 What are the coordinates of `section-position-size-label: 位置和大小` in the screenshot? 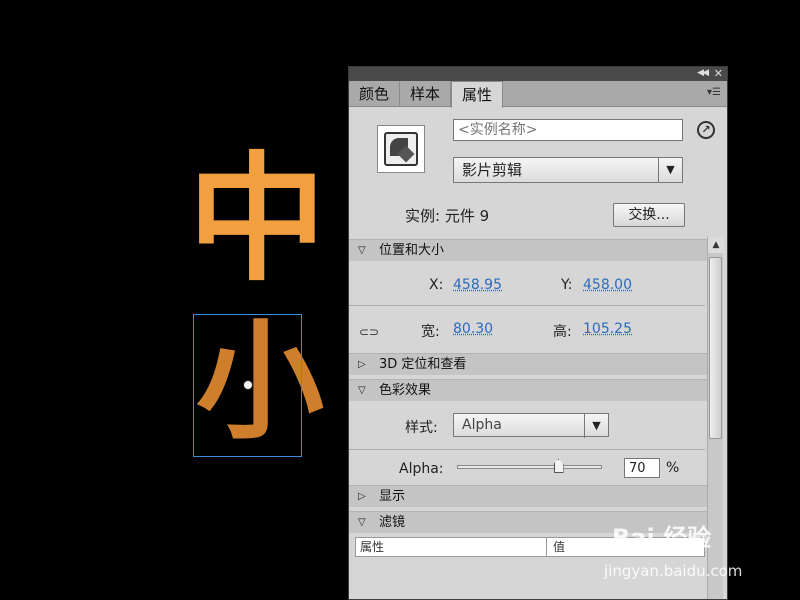 It's located at (412, 250).